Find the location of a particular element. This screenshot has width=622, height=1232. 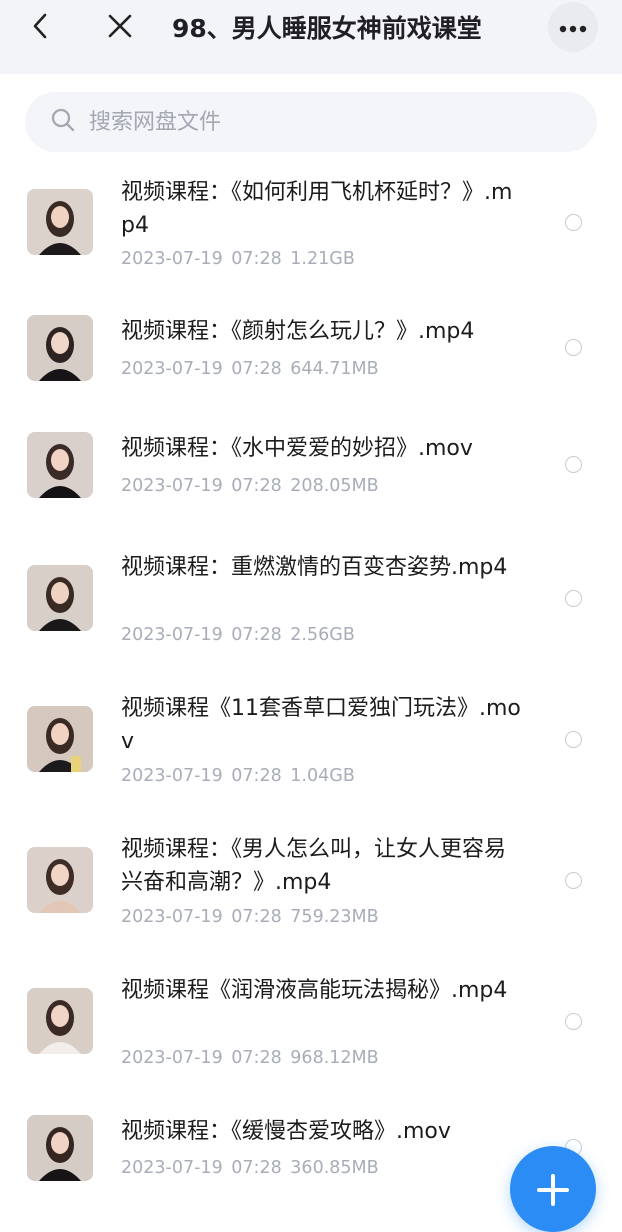

back-button is located at coordinates (40, 28).